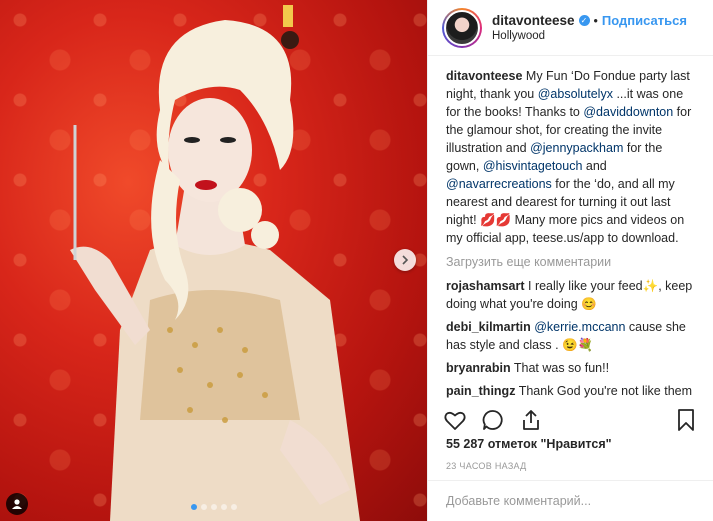 The height and width of the screenshot is (521, 713). I want to click on like-button, so click(455, 420).